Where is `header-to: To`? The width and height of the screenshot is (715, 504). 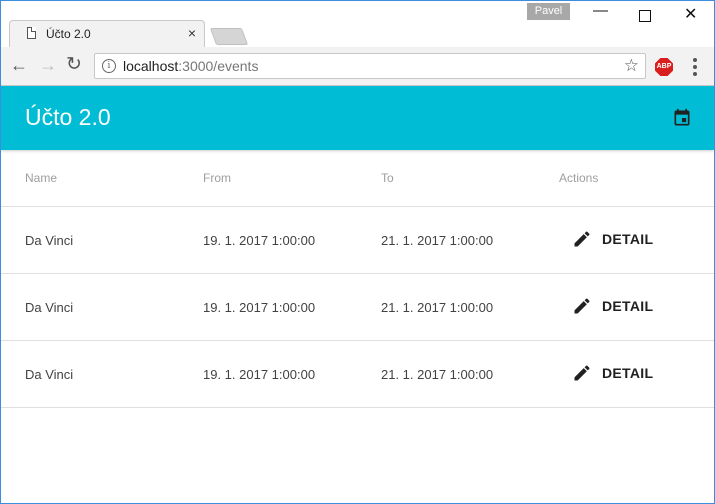 header-to: To is located at coordinates (446, 178).